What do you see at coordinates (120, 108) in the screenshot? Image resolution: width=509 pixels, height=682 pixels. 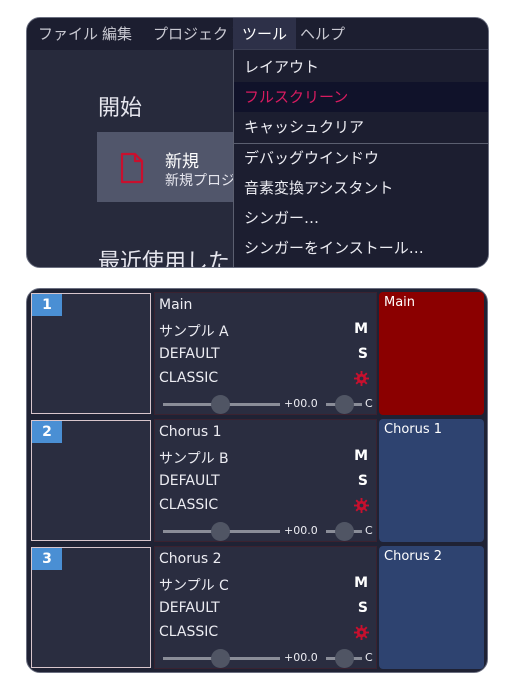 I see `start-heading: 開始` at bounding box center [120, 108].